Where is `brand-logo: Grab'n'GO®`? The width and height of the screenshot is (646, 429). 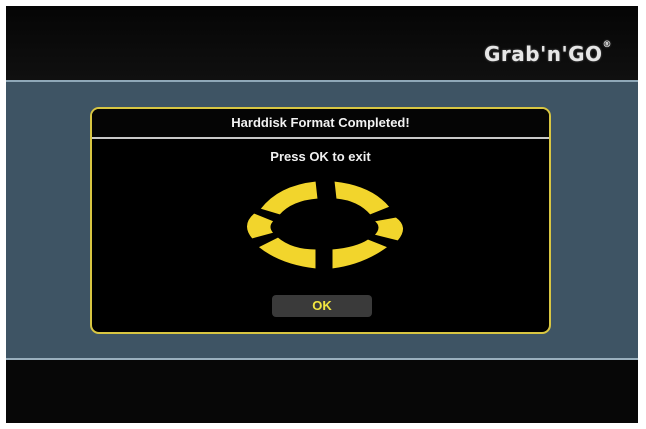 brand-logo: Grab'n'GO® is located at coordinates (548, 53).